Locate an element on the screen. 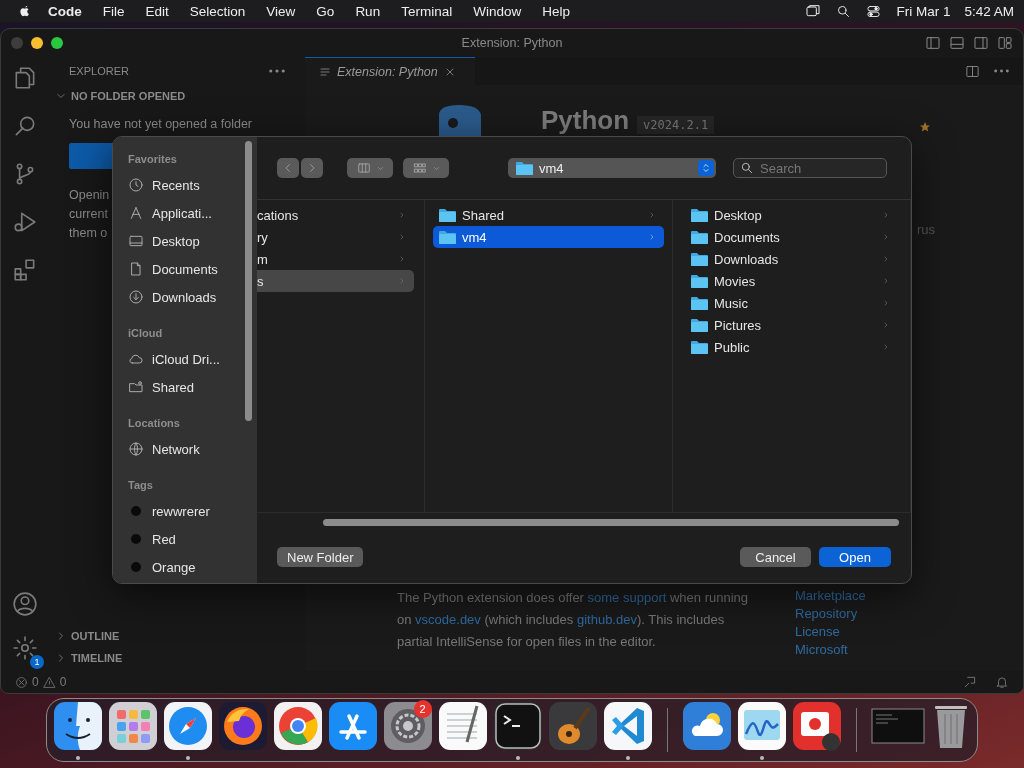  menu-item: Selection is located at coordinates (217, 11).